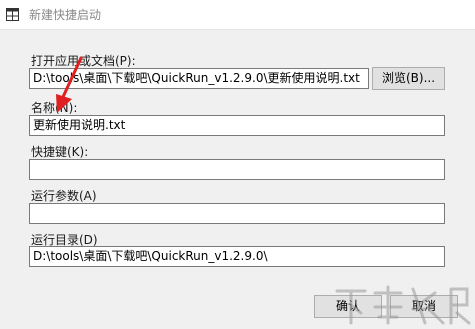  Describe the element at coordinates (64, 196) in the screenshot. I see `params-label: 运行参数(A)` at that location.